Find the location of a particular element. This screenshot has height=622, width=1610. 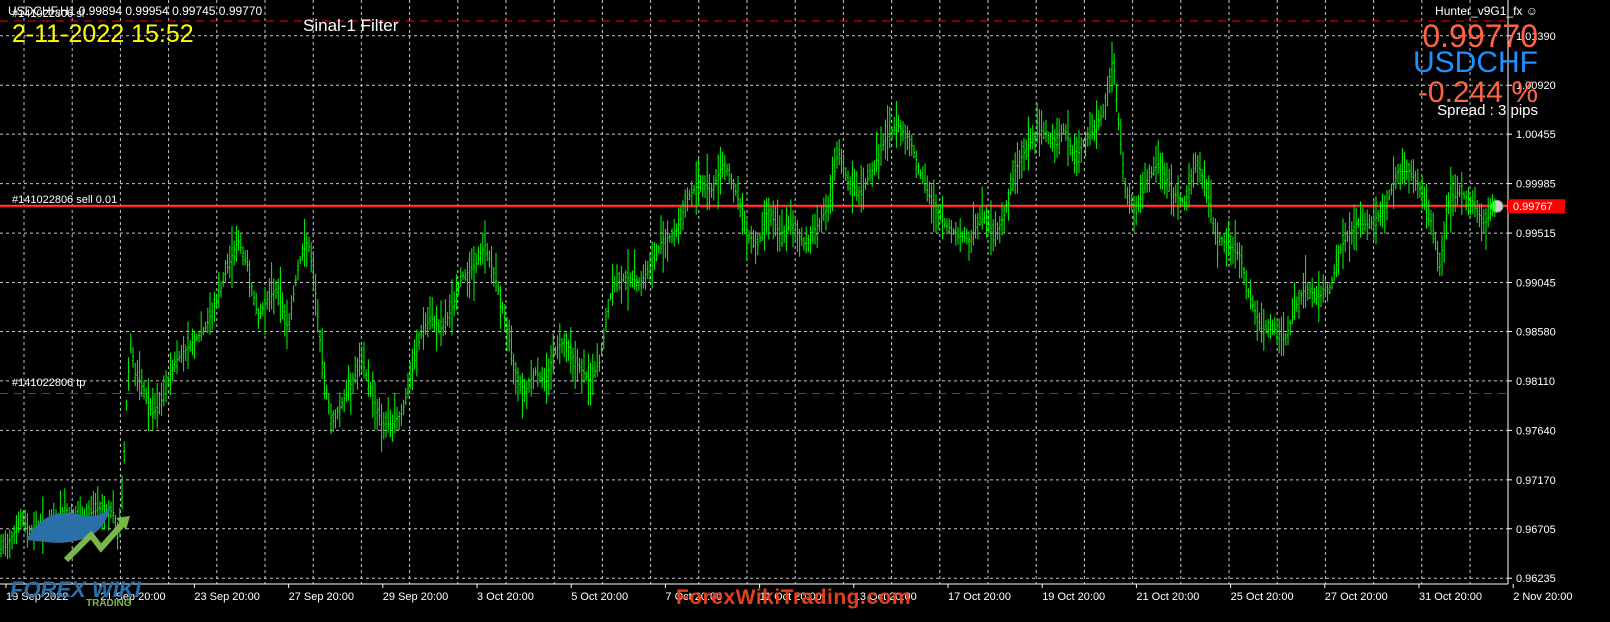

y-tick-label: 0.97640 is located at coordinates (1536, 431).